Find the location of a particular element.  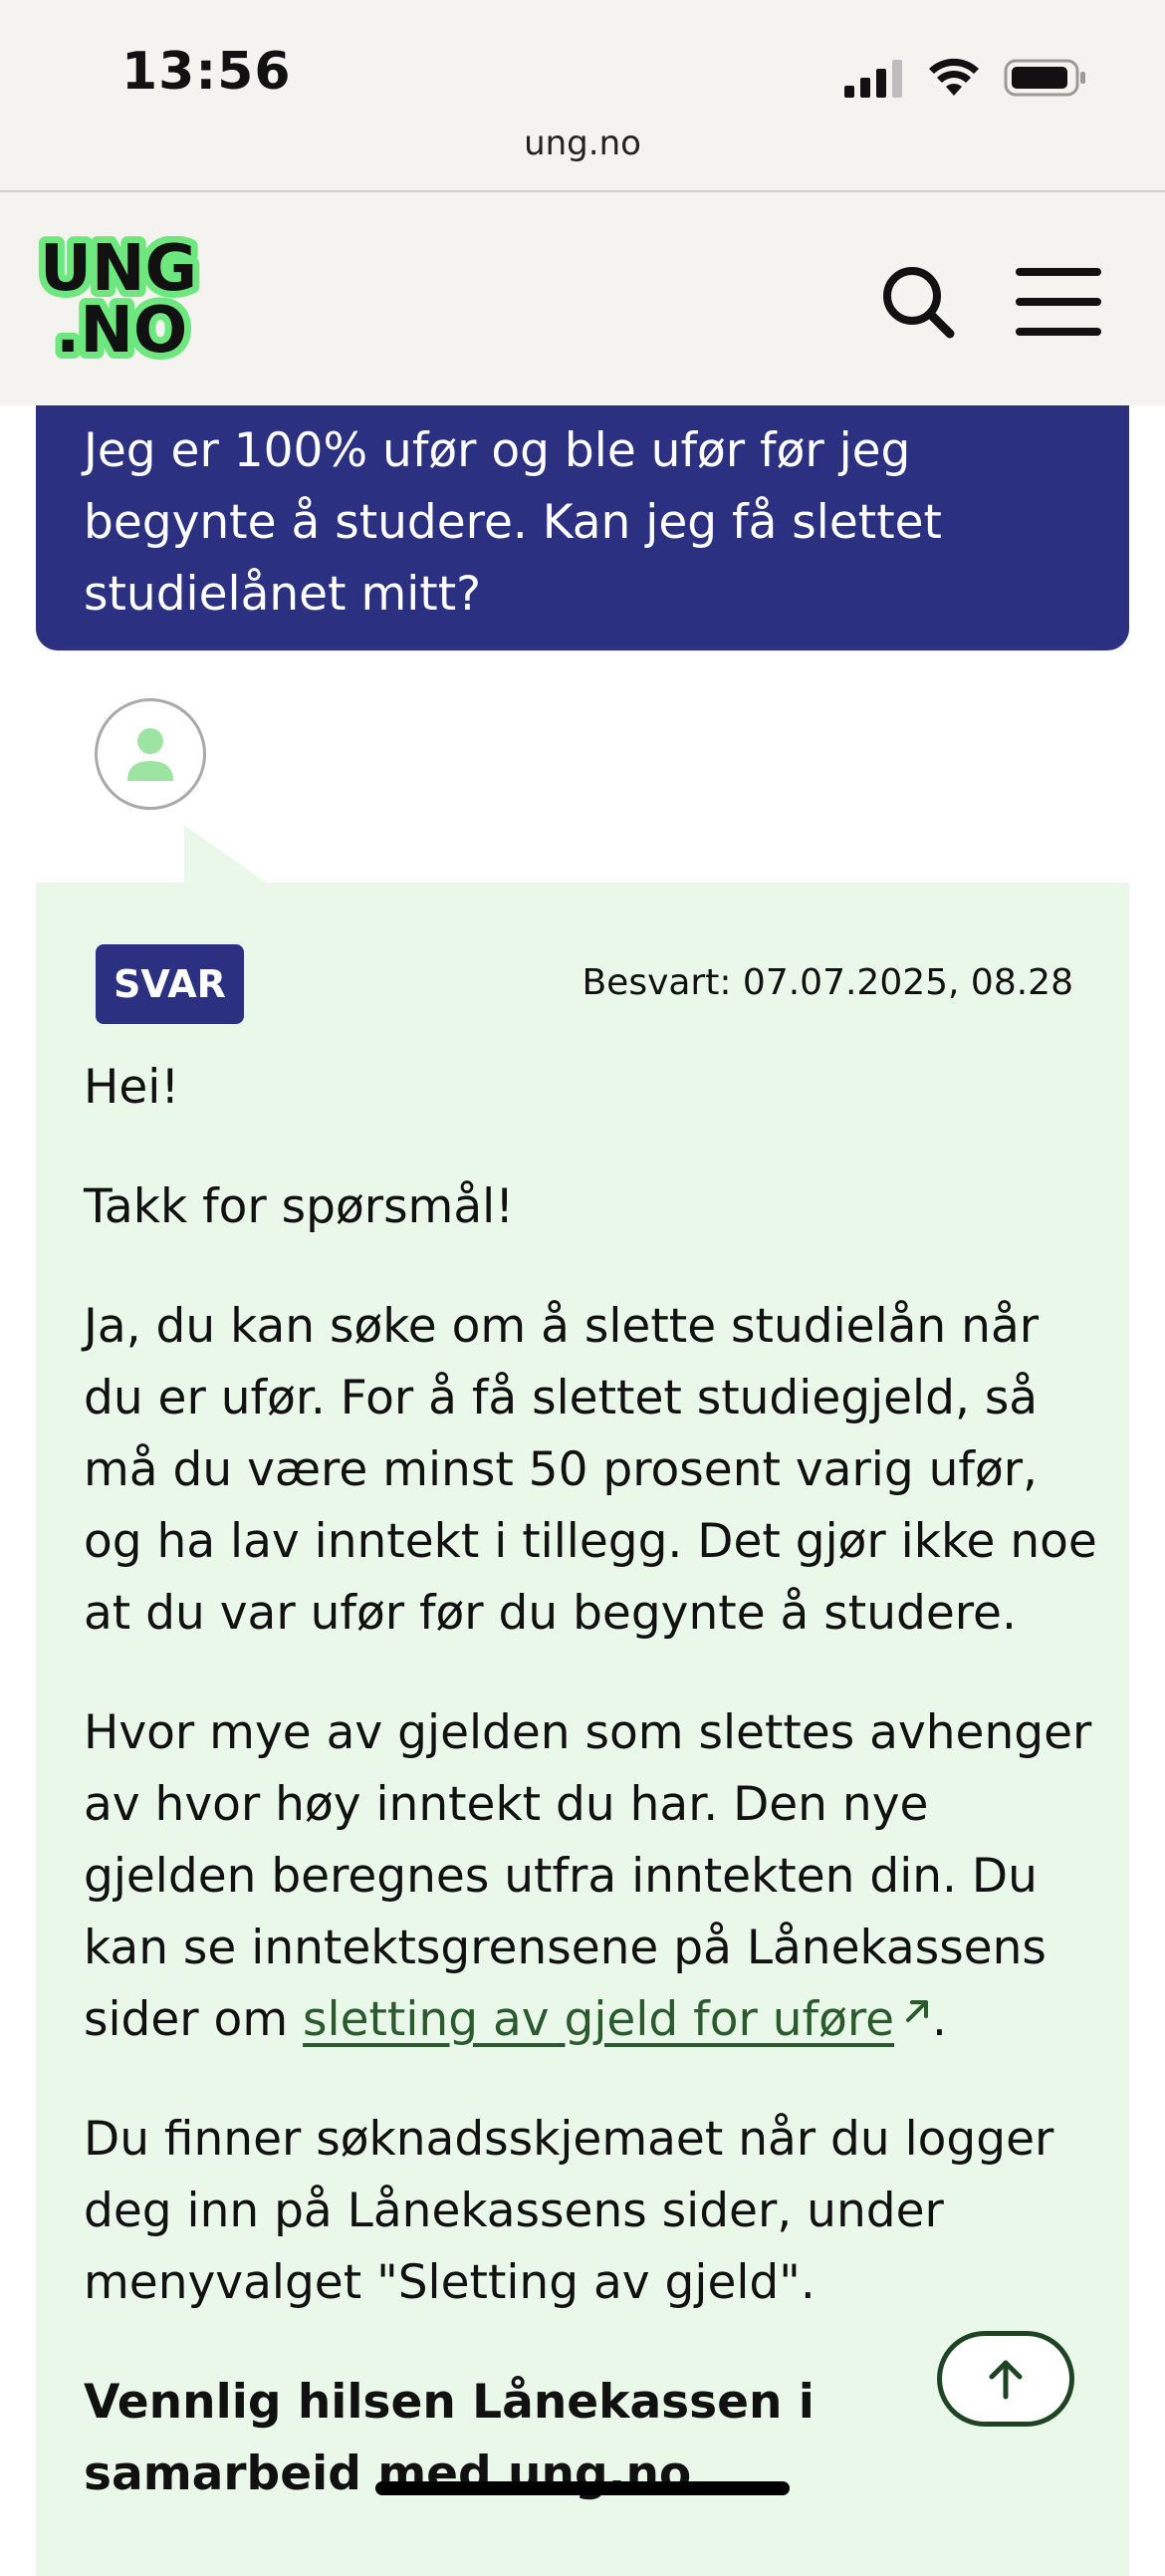

logo-line2: .NO is located at coordinates (121, 328).